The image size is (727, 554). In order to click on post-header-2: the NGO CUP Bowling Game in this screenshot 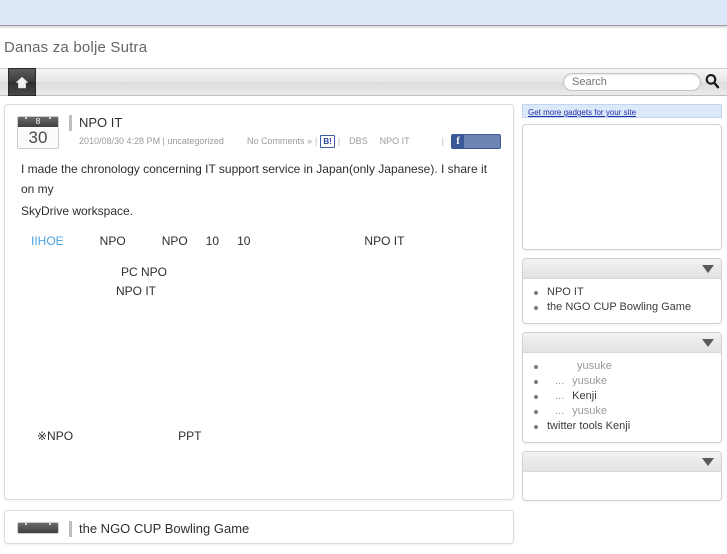, I will do `click(259, 530)`.